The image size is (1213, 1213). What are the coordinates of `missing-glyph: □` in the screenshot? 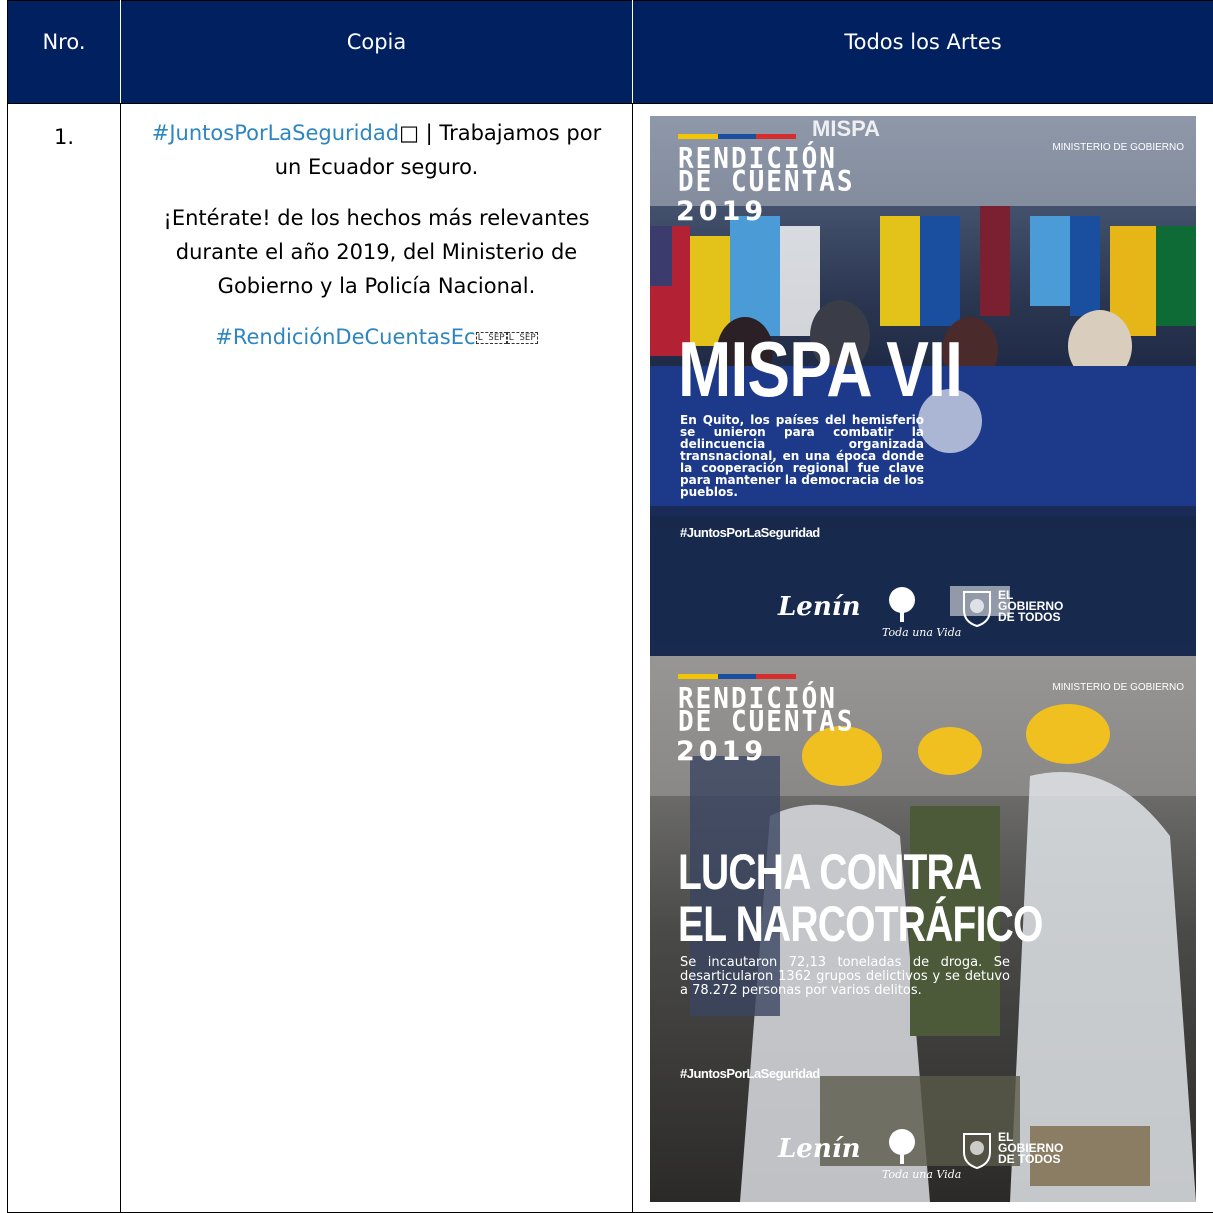 It's located at (409, 133).